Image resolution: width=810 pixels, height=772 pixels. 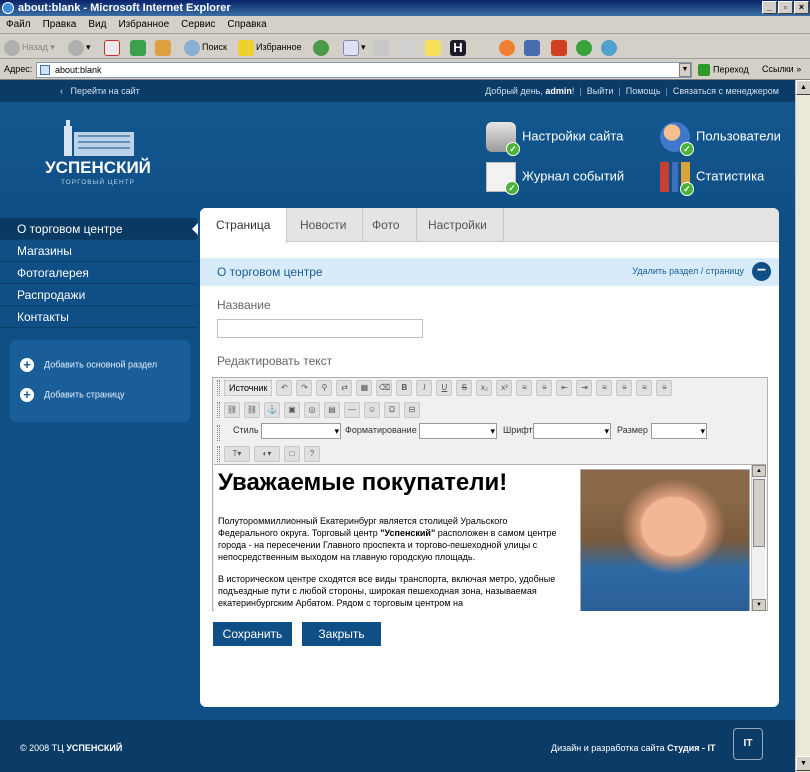 What do you see at coordinates (484, 388) in the screenshot?
I see `subscript-icon: x₂` at bounding box center [484, 388].